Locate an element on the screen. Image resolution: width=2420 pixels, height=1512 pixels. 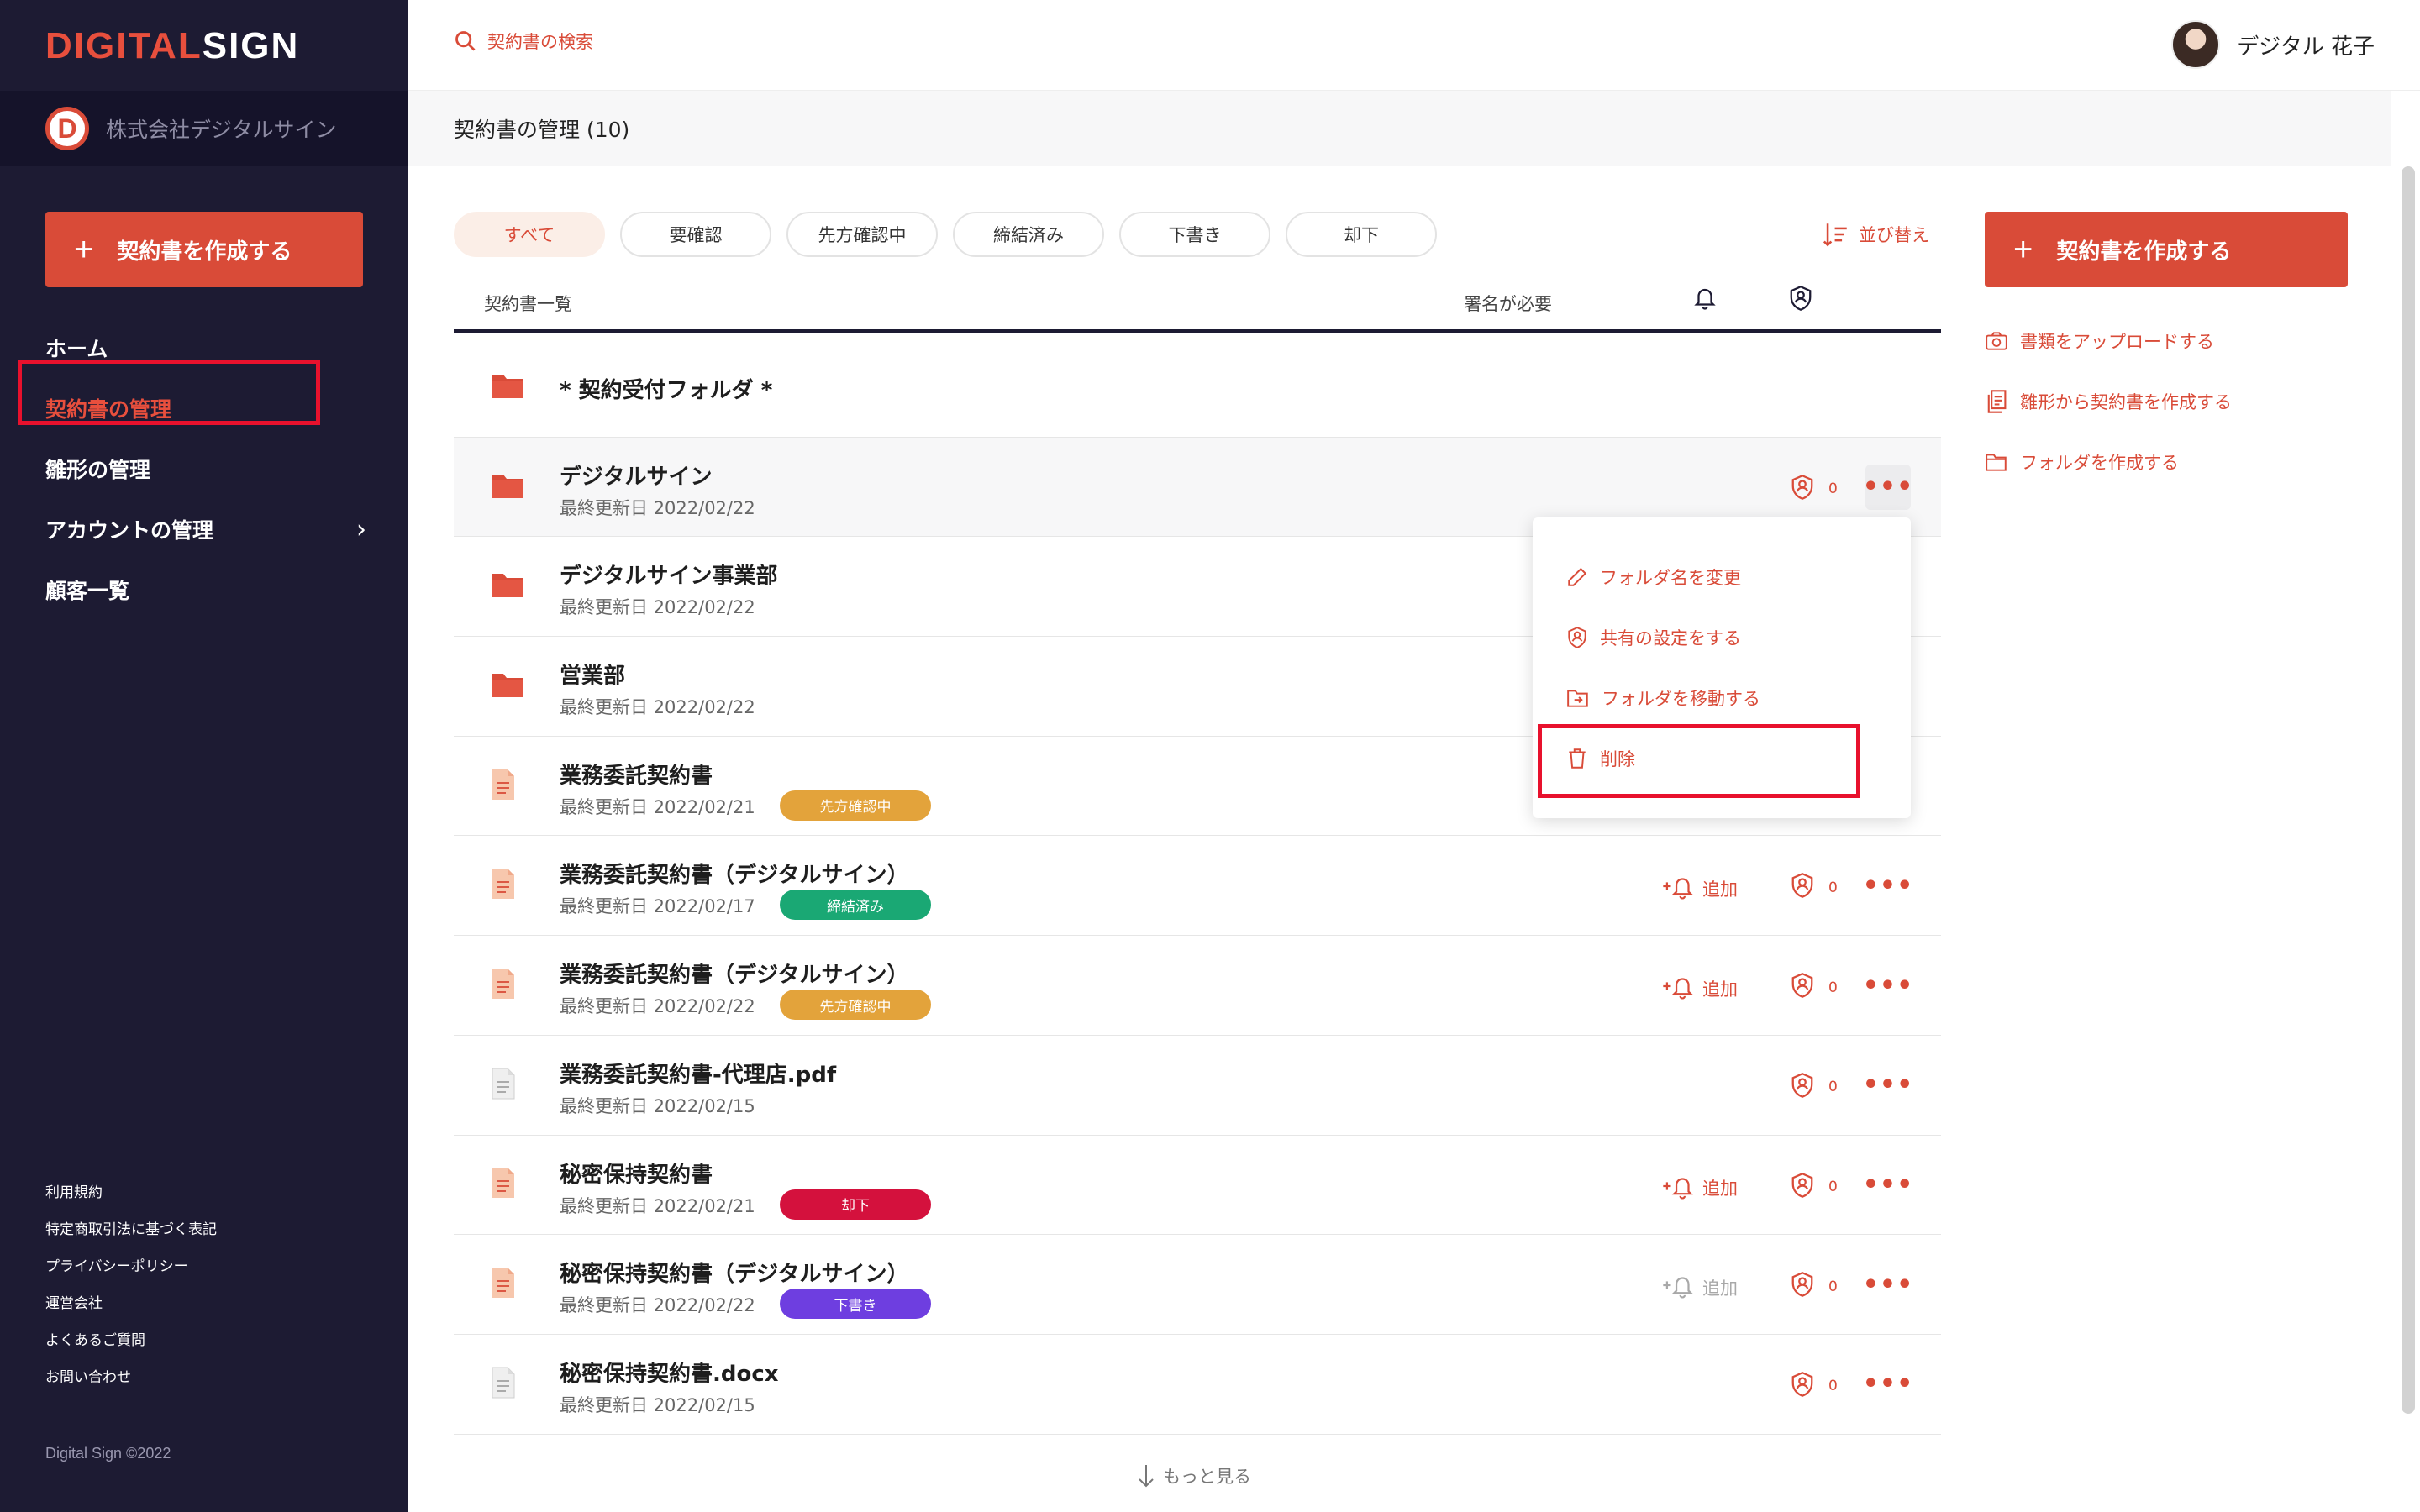
status-badge: 下書き is located at coordinates (855, 1304).